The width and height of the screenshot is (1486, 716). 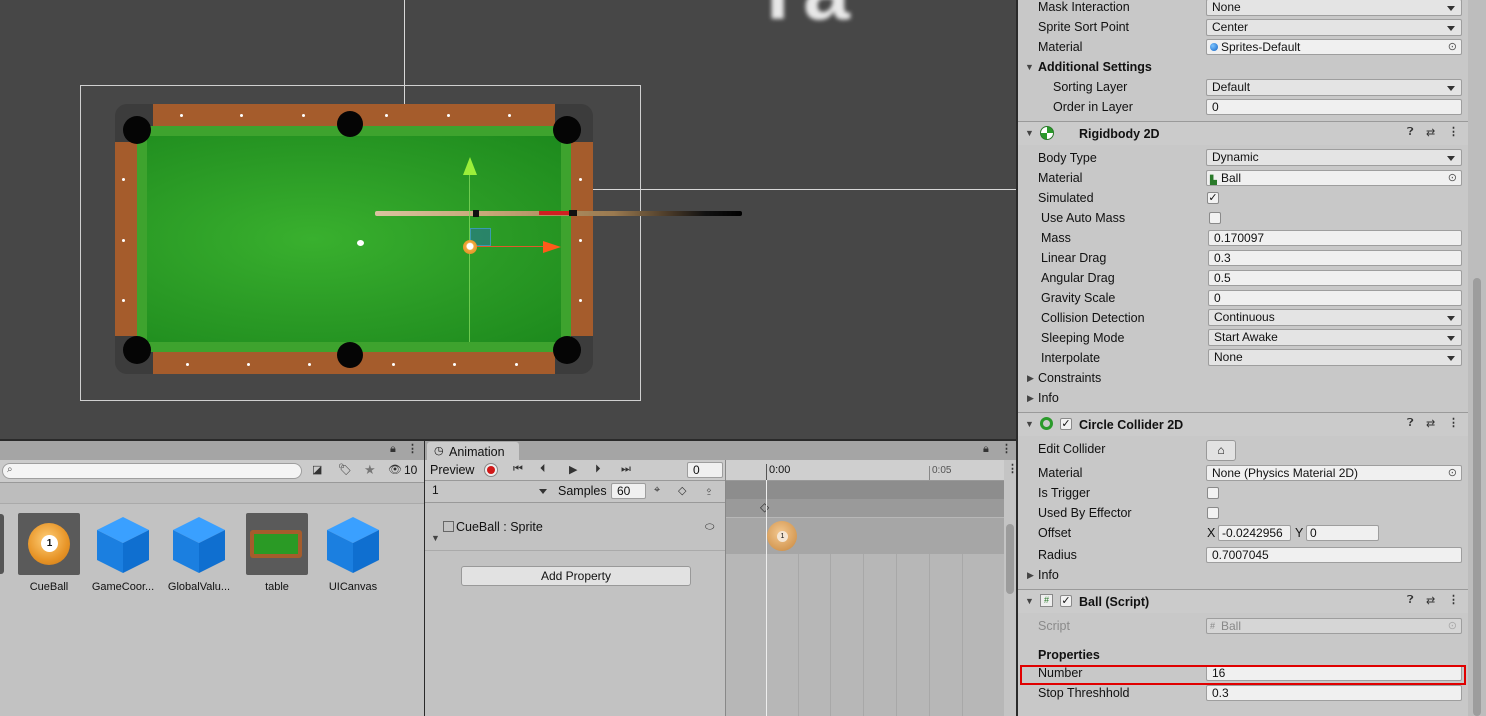 What do you see at coordinates (682, 490) in the screenshot?
I see `add-event-diamond-icon: ◇` at bounding box center [682, 490].